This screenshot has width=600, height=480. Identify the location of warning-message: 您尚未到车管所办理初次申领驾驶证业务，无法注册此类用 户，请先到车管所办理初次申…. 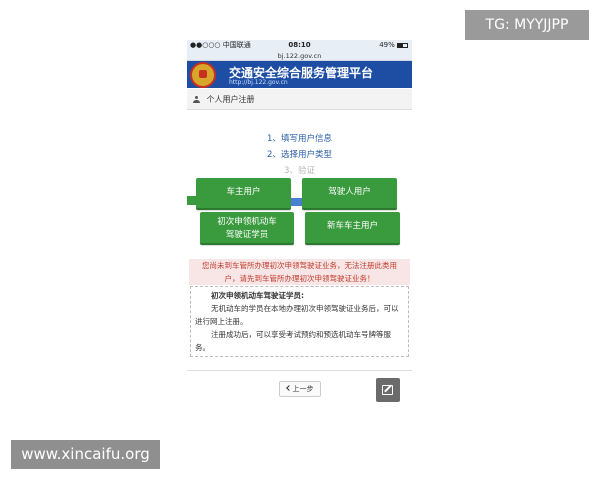
(299, 272).